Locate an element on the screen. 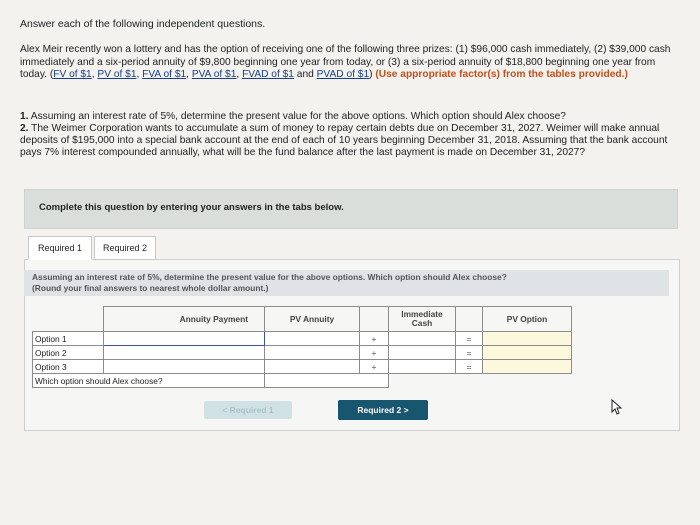 The height and width of the screenshot is (525, 700). row-label-option-3: Option 3 is located at coordinates (68, 366).